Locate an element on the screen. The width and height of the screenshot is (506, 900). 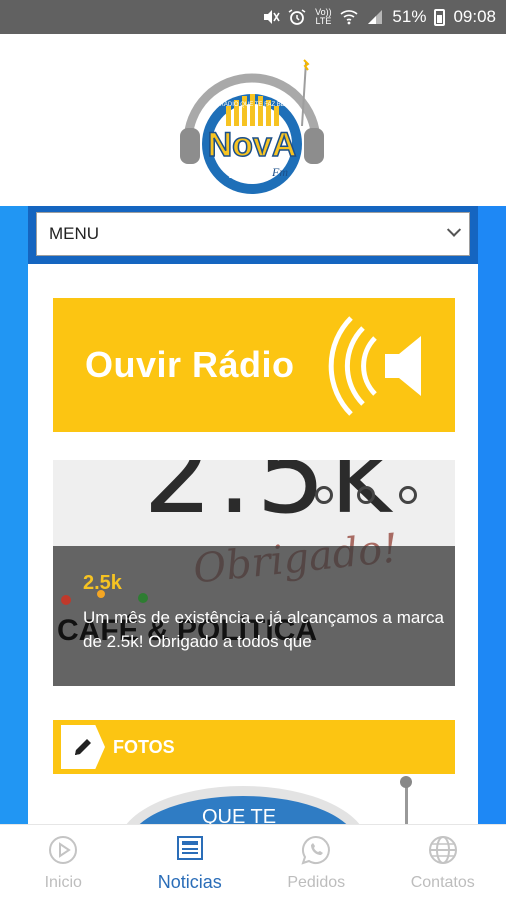
newspaper-icon is located at coordinates (189, 848).